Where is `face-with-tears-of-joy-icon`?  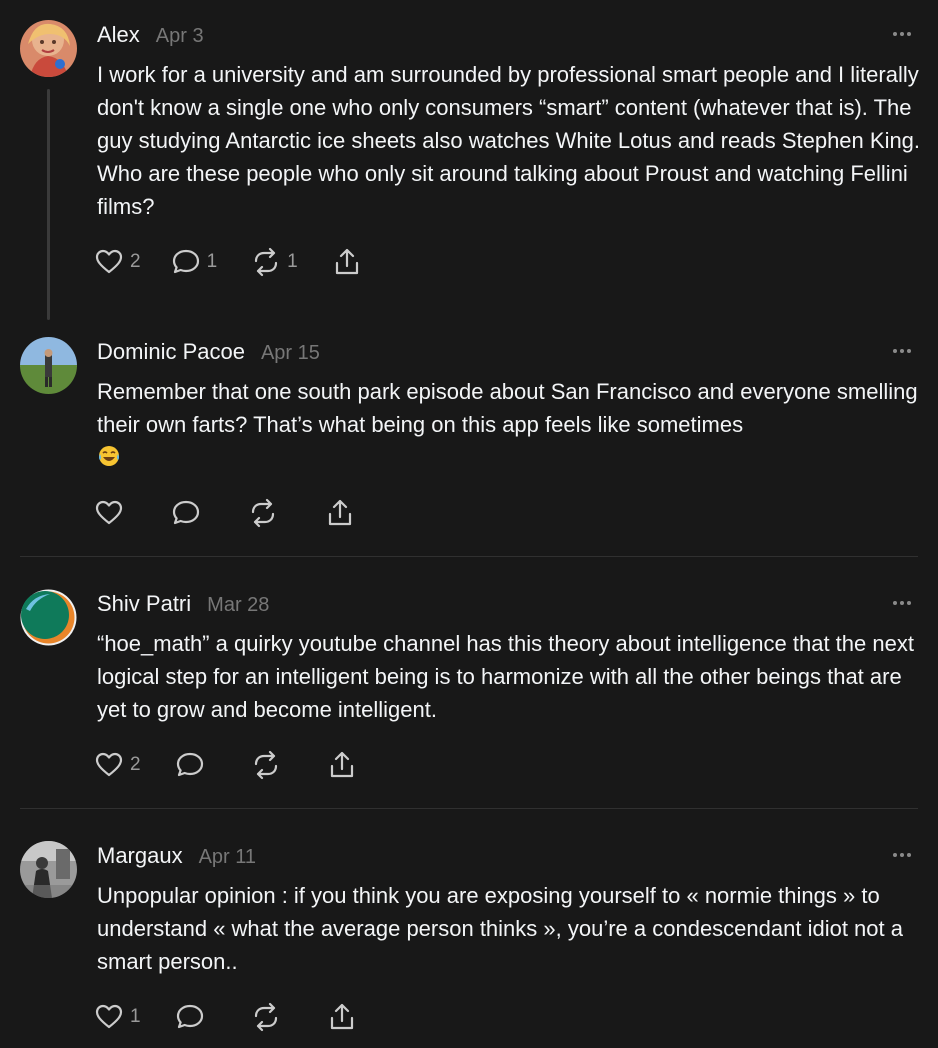 face-with-tears-of-joy-icon is located at coordinates (109, 456).